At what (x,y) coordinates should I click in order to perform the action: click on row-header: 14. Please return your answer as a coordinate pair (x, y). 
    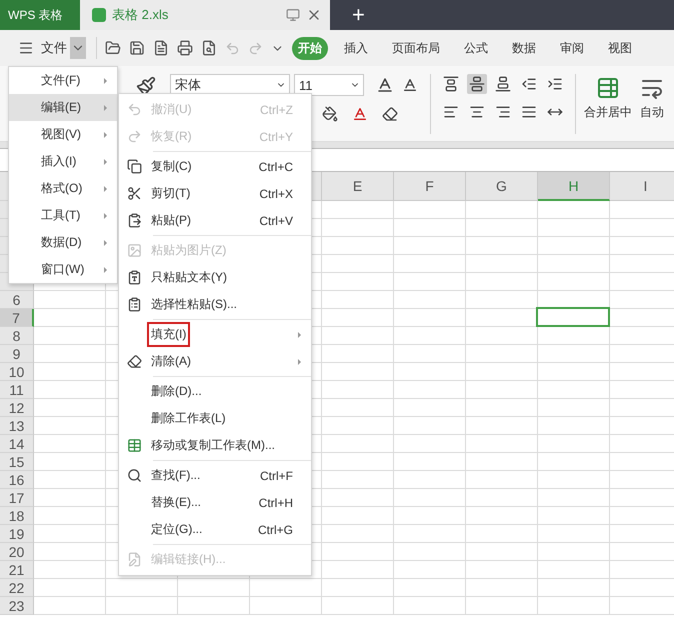
    Looking at the image, I should click on (17, 444).